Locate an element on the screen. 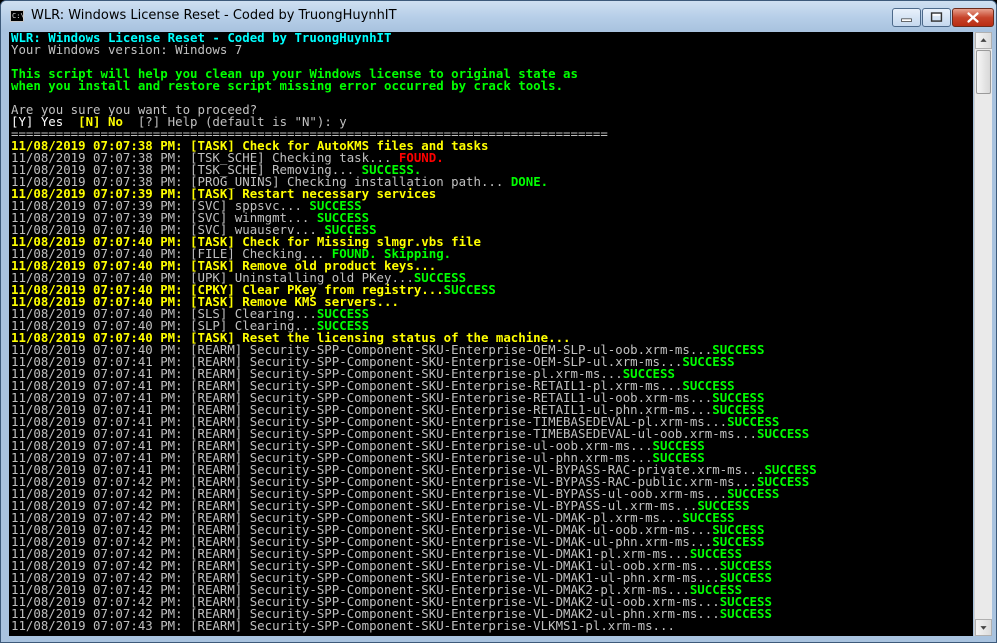  maximize-icon is located at coordinates (936, 17).